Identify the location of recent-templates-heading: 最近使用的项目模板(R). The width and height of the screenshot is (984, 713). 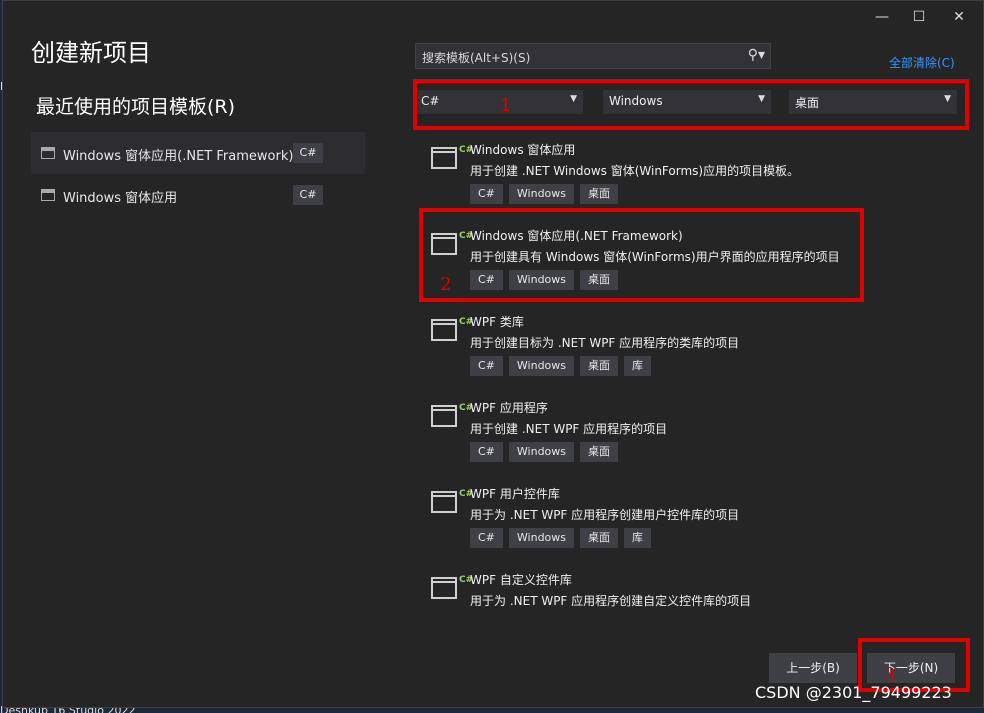
(136, 107).